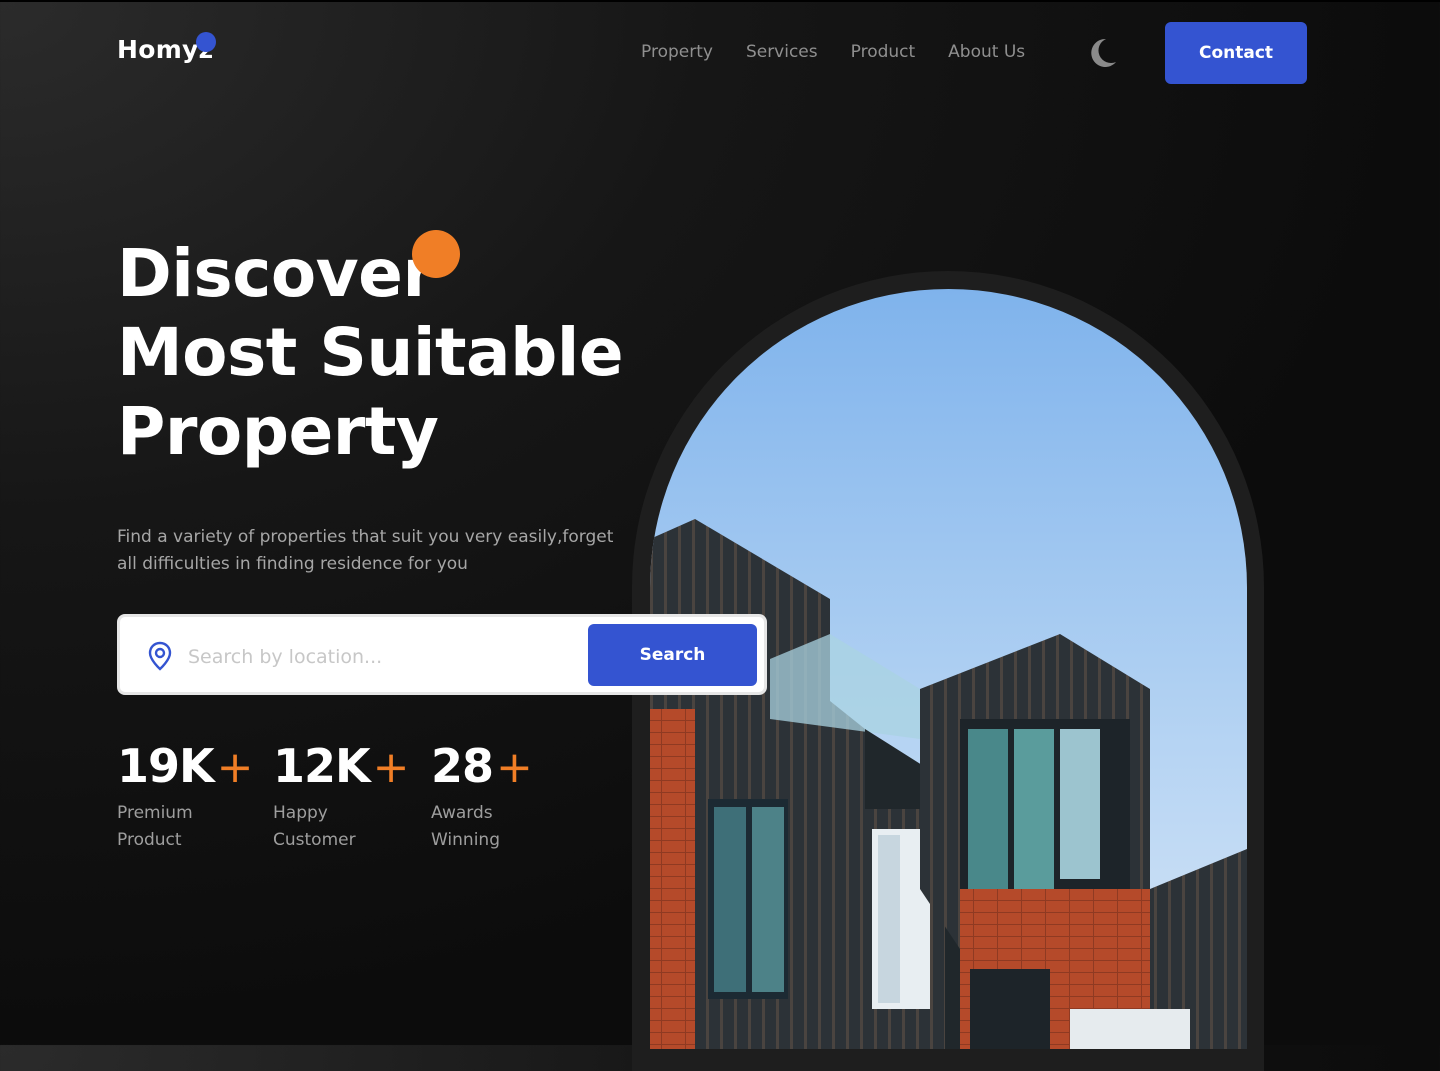 This screenshot has height=1071, width=1440. I want to click on nav-item-product: Product, so click(883, 52).